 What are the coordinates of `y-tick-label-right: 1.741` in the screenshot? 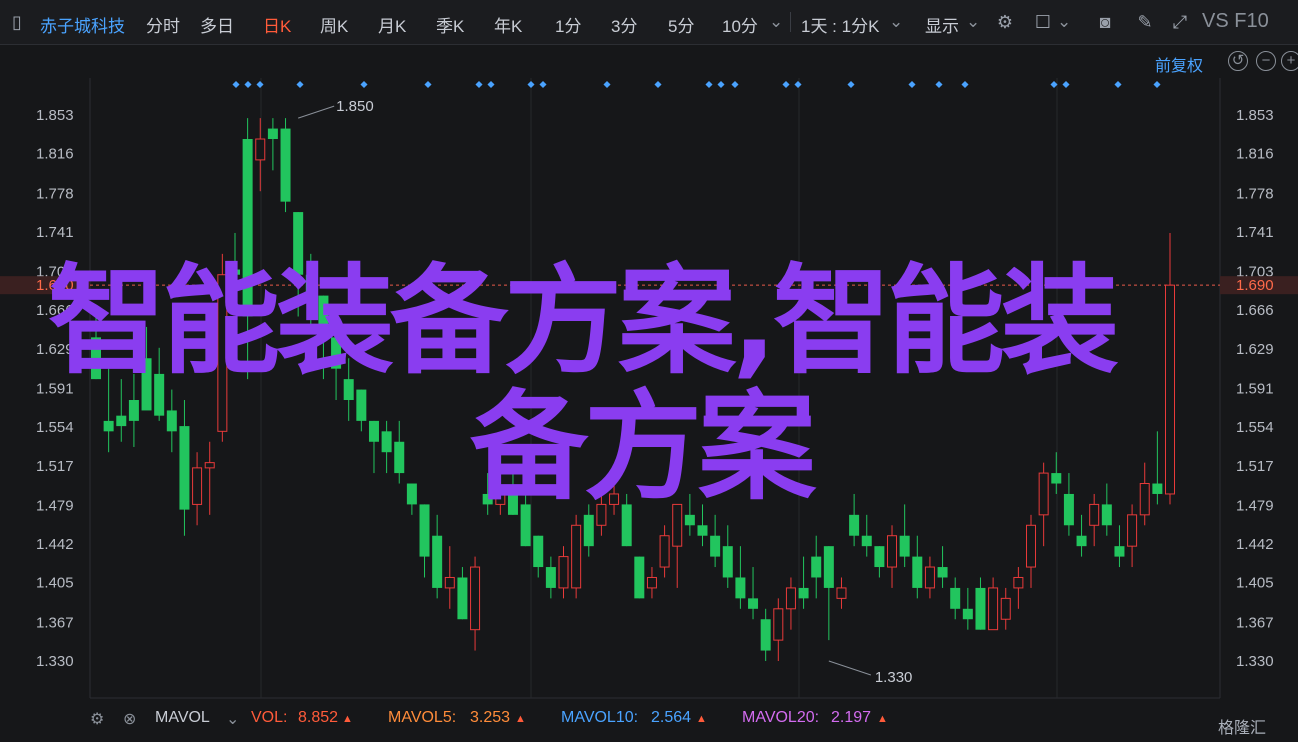 It's located at (1255, 232).